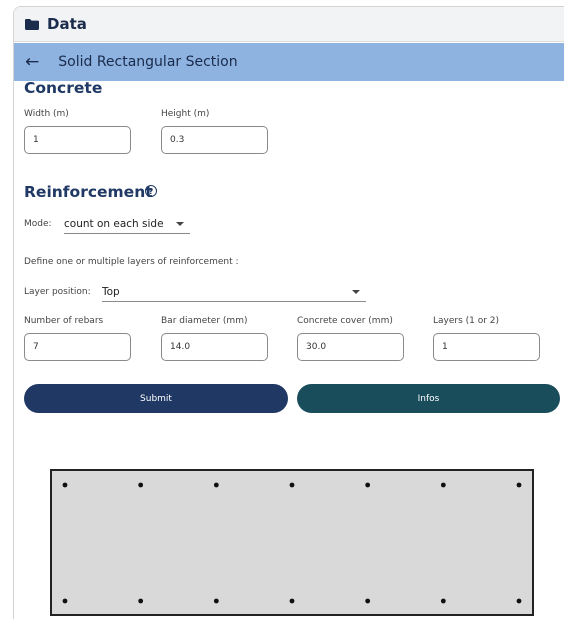 This screenshot has height=619, width=564. What do you see at coordinates (234, 291) in the screenshot?
I see `layer-position-select: Top` at bounding box center [234, 291].